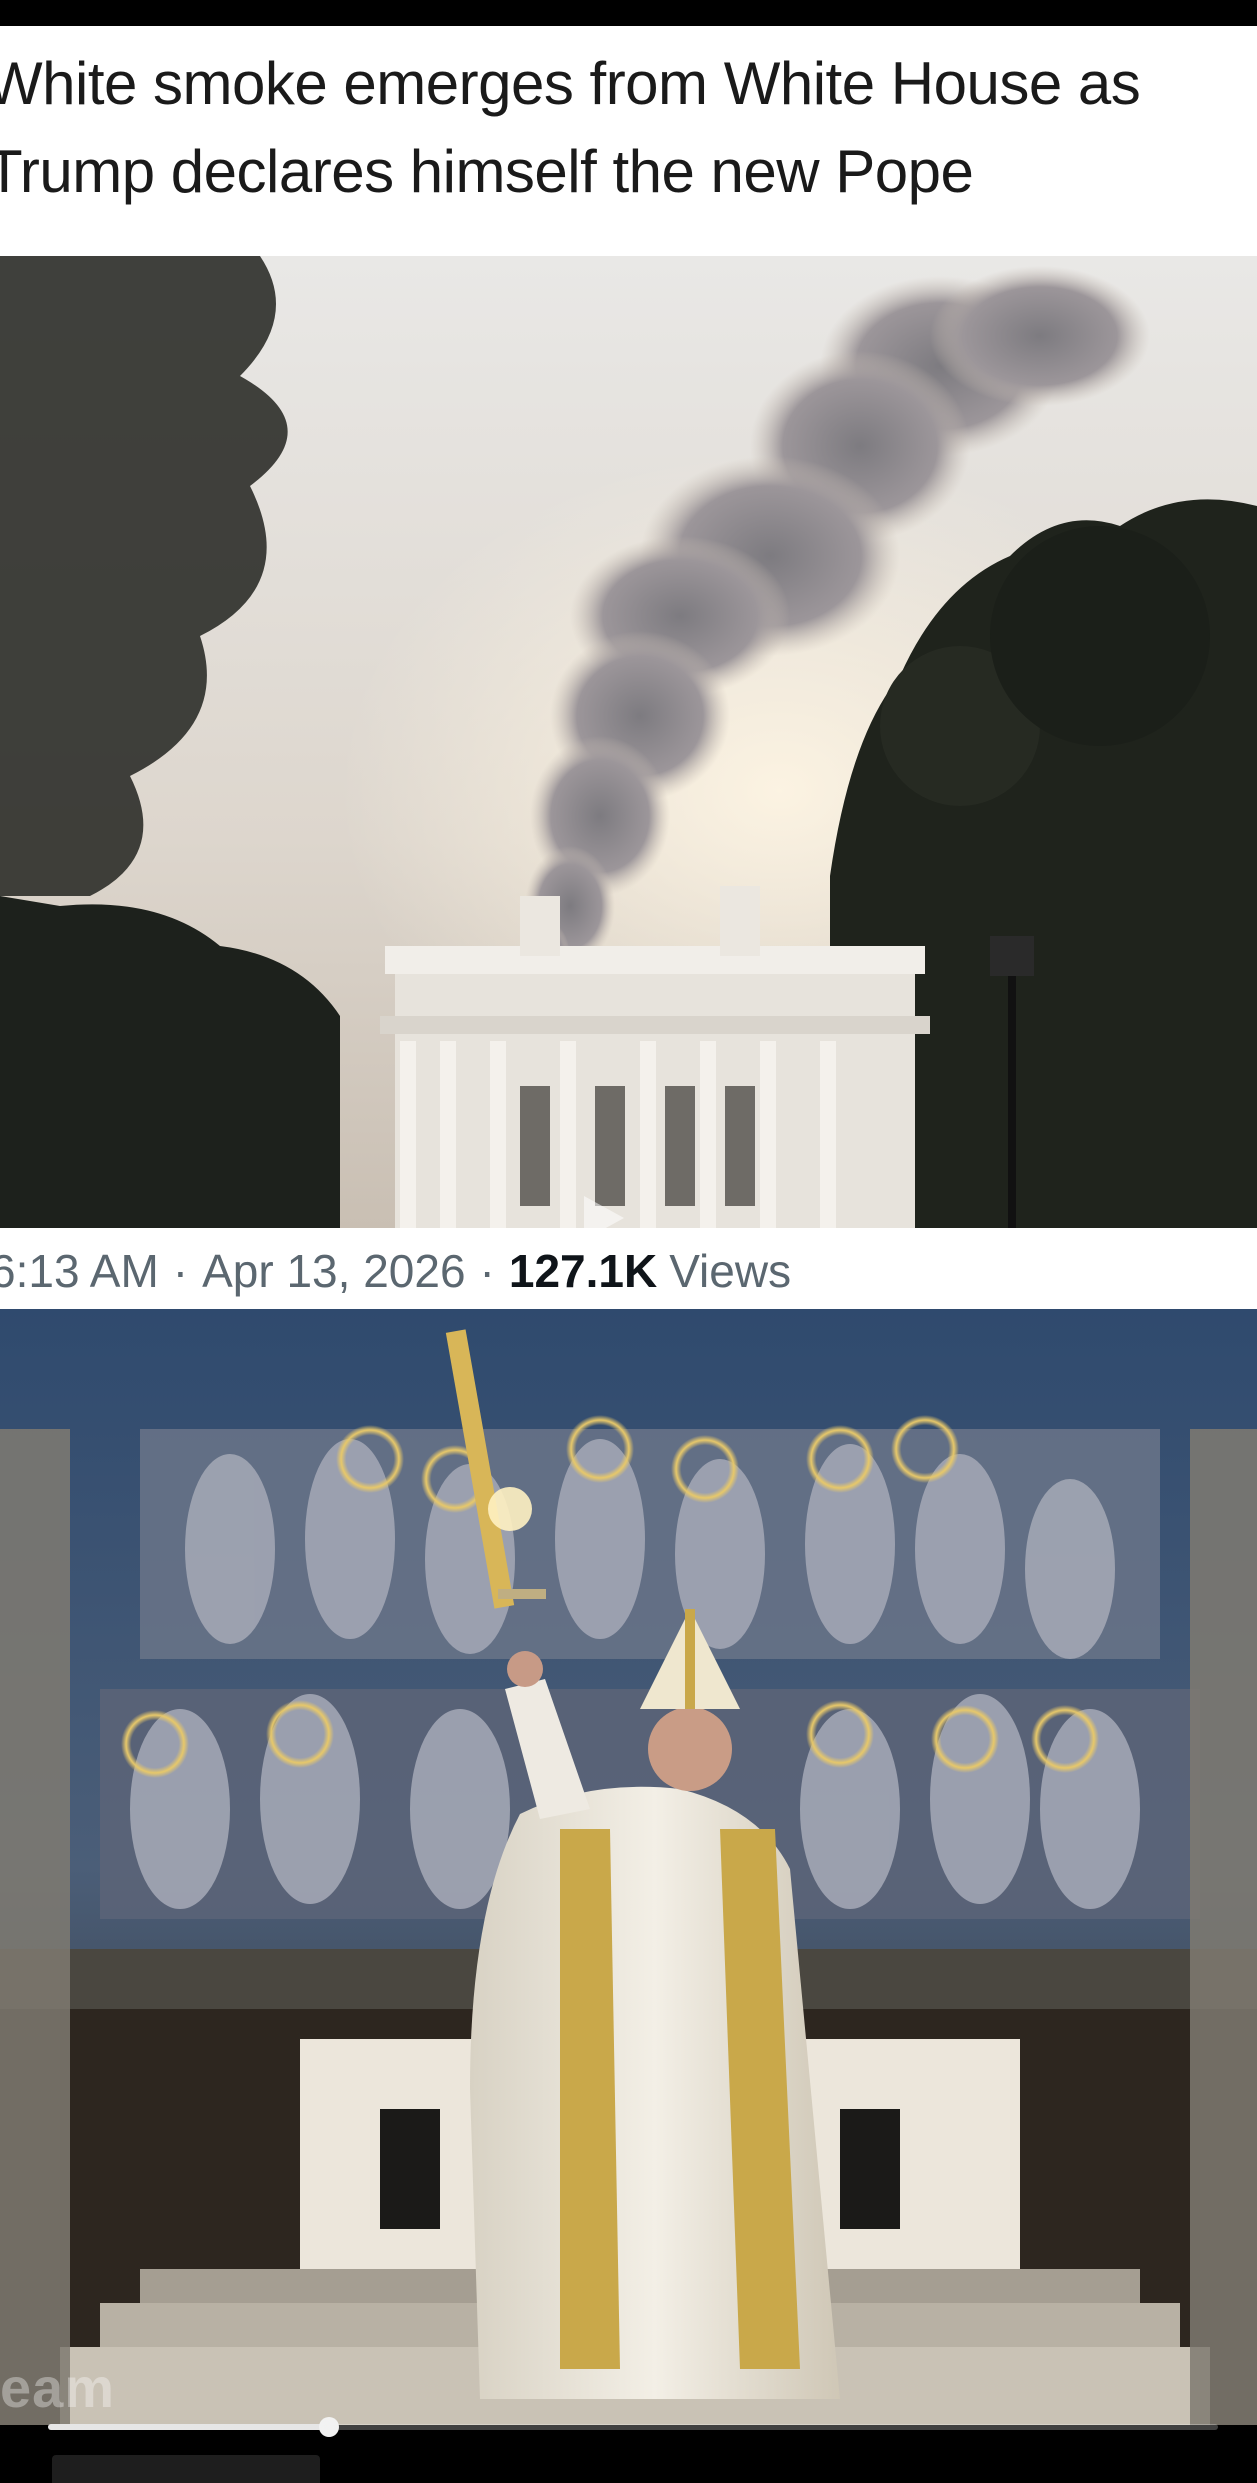 This screenshot has width=1257, height=2483. Describe the element at coordinates (628, 13) in the screenshot. I see `status-bar` at that location.